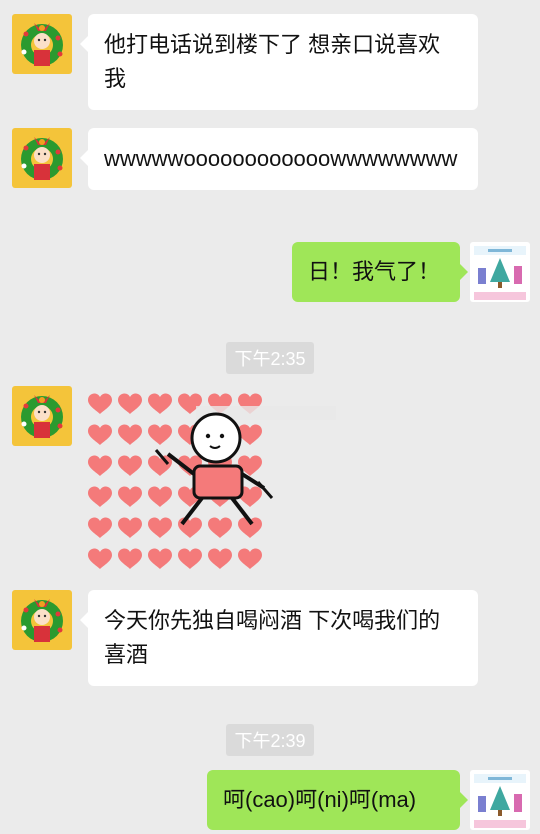 The image size is (540, 834). I want to click on outgoing-message: 日！我气了！, so click(380, 272).